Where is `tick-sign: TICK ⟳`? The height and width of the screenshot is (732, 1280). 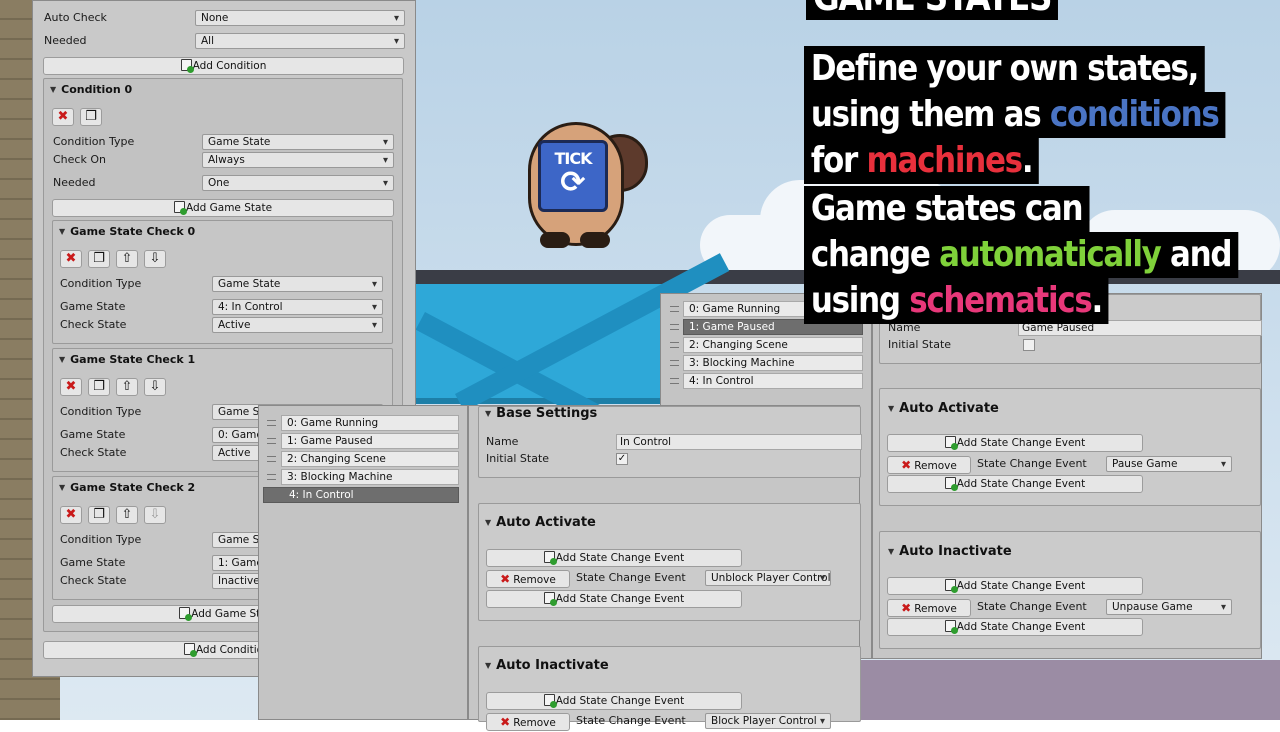 tick-sign: TICK ⟳ is located at coordinates (573, 176).